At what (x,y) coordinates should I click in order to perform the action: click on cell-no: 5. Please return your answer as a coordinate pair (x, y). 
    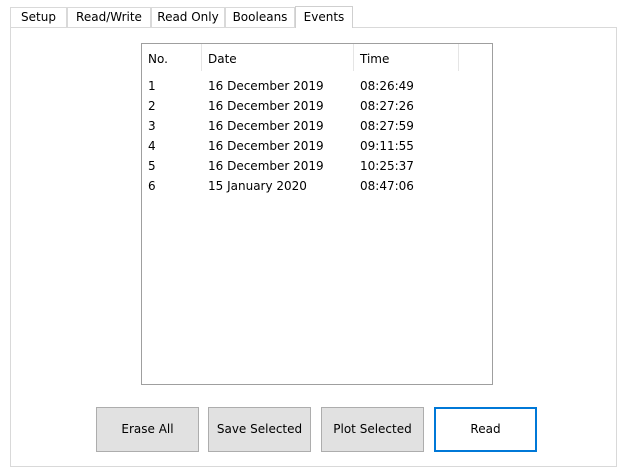
    Looking at the image, I should click on (152, 166).